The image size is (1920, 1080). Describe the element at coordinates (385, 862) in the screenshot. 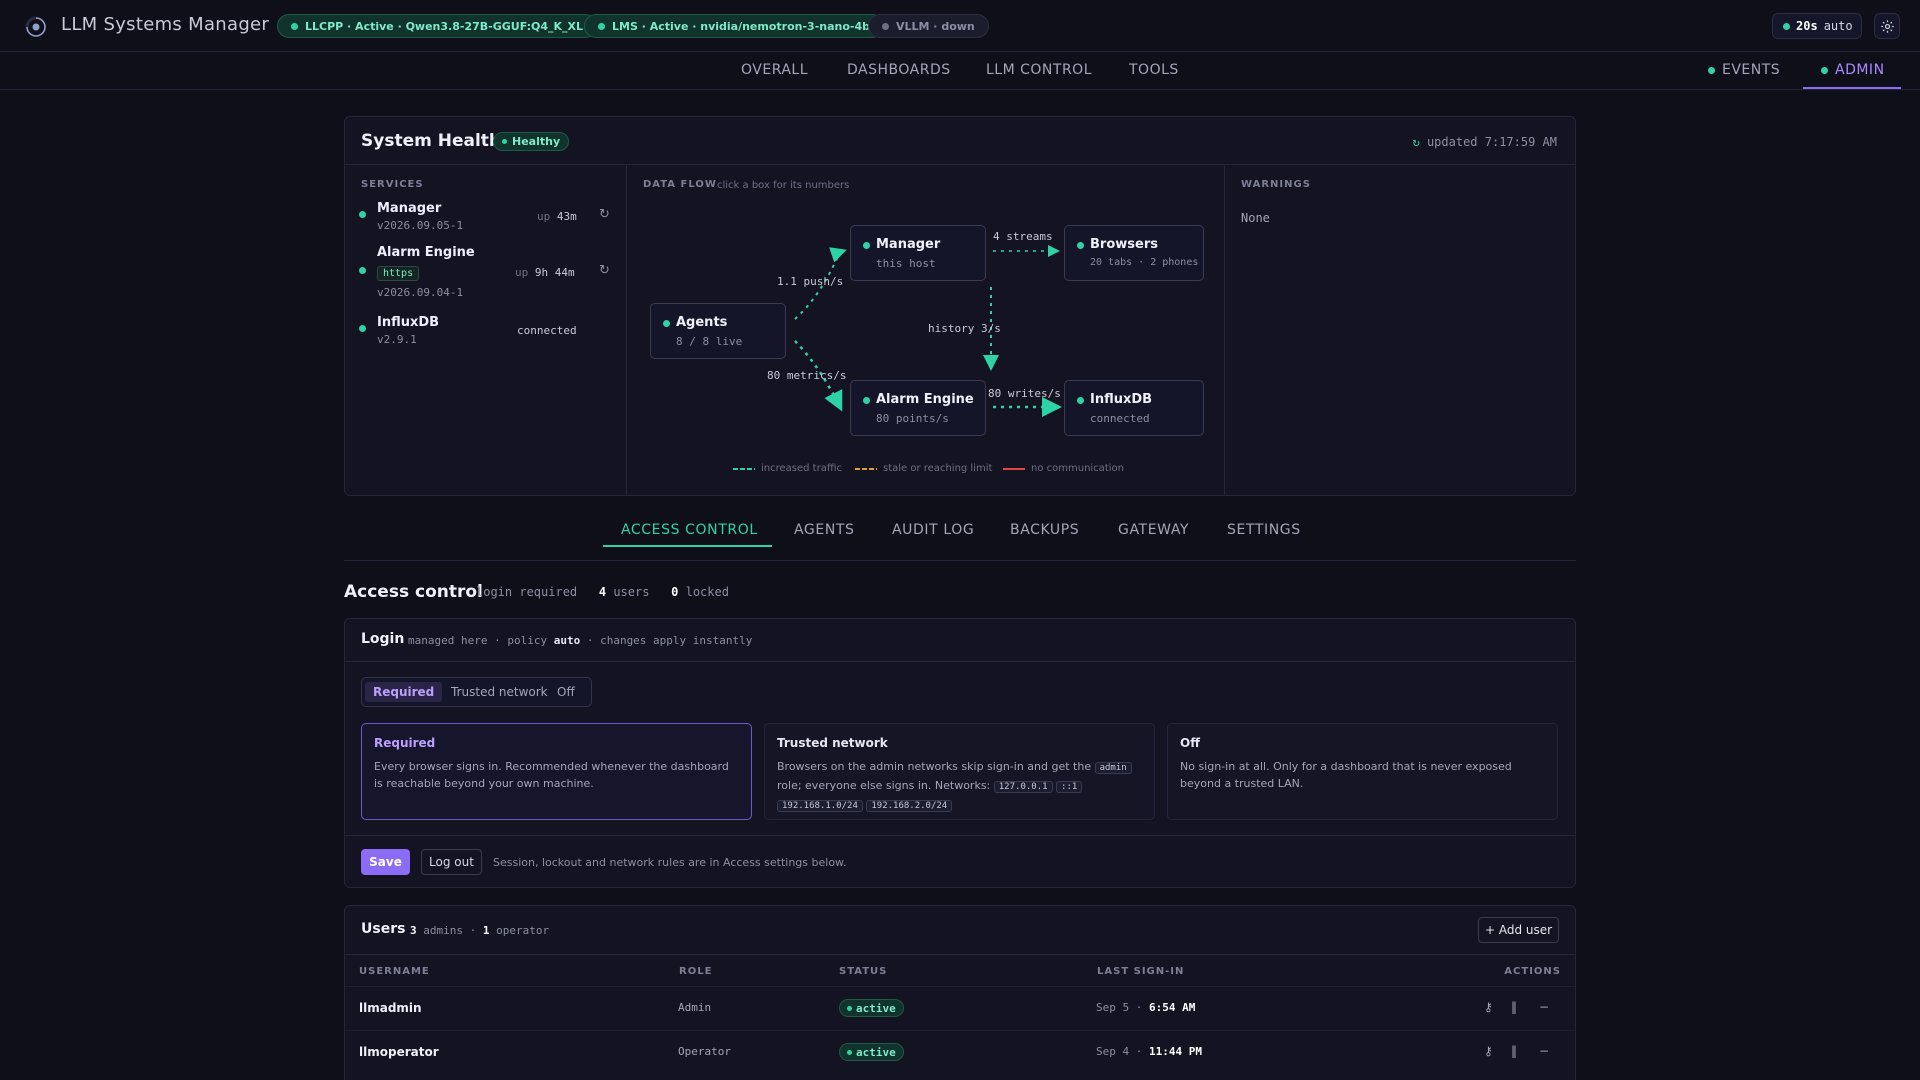

I see `save-button: Save` at that location.